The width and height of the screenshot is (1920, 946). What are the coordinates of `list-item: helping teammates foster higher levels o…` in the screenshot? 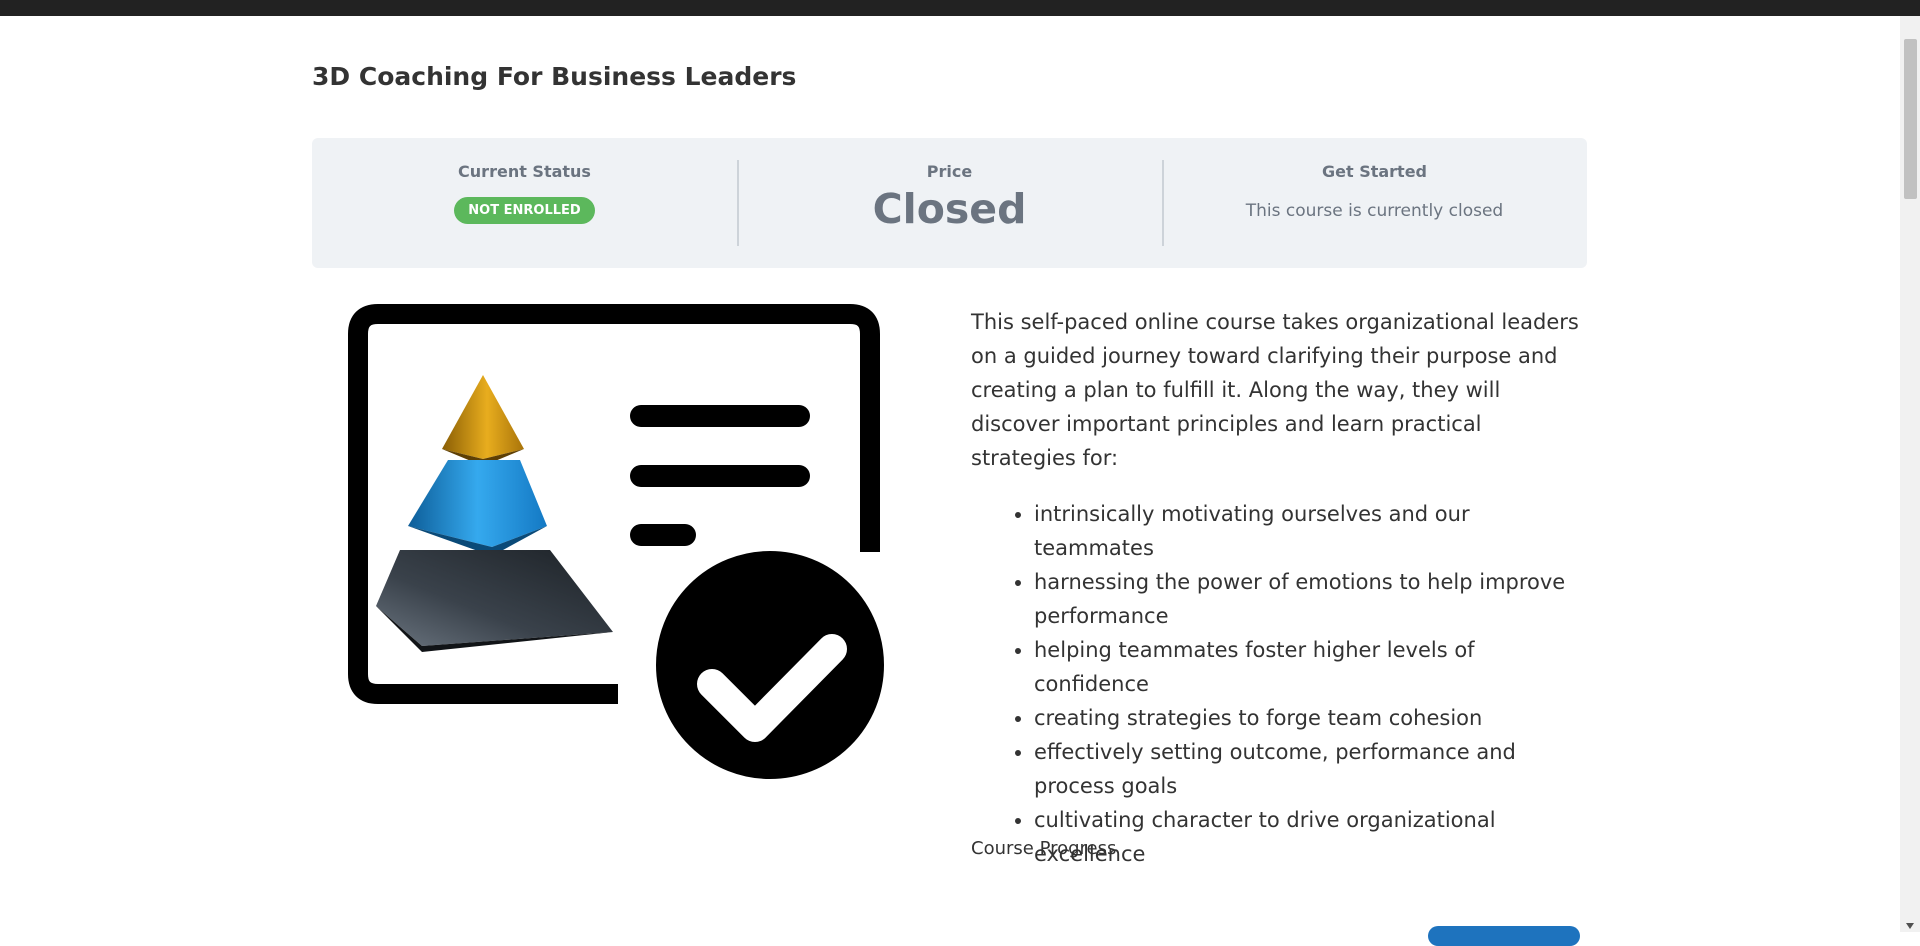 It's located at (1310, 667).